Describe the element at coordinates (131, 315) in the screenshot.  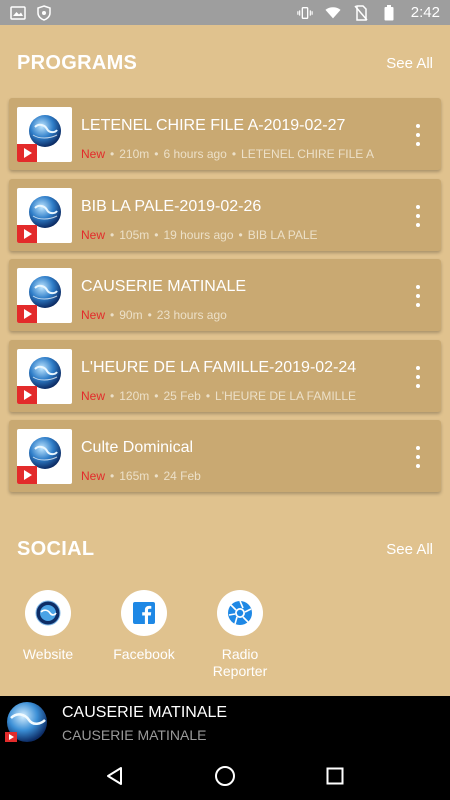
I see `program-duration: 90m` at that location.